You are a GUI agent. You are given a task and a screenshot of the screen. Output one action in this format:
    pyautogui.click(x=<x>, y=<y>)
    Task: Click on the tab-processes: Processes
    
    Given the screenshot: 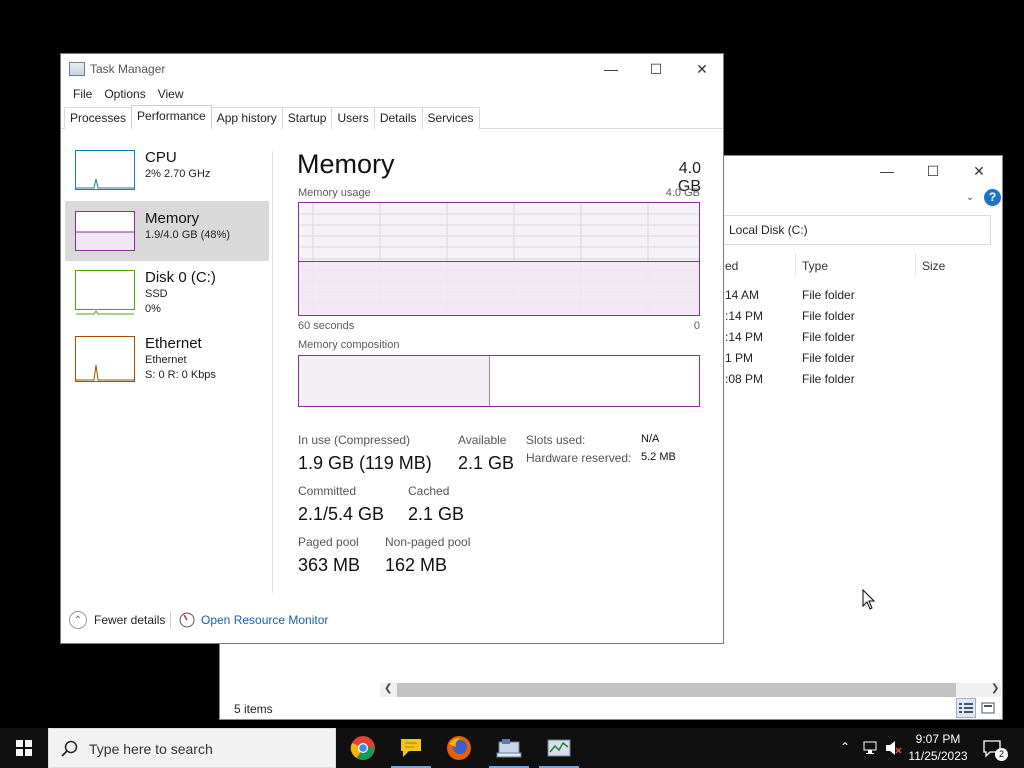 What is the action you would take?
    pyautogui.click(x=98, y=118)
    